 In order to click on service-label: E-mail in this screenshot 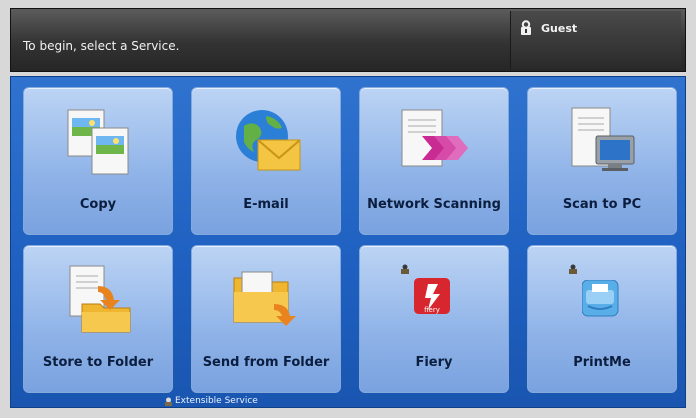, I will do `click(266, 204)`.